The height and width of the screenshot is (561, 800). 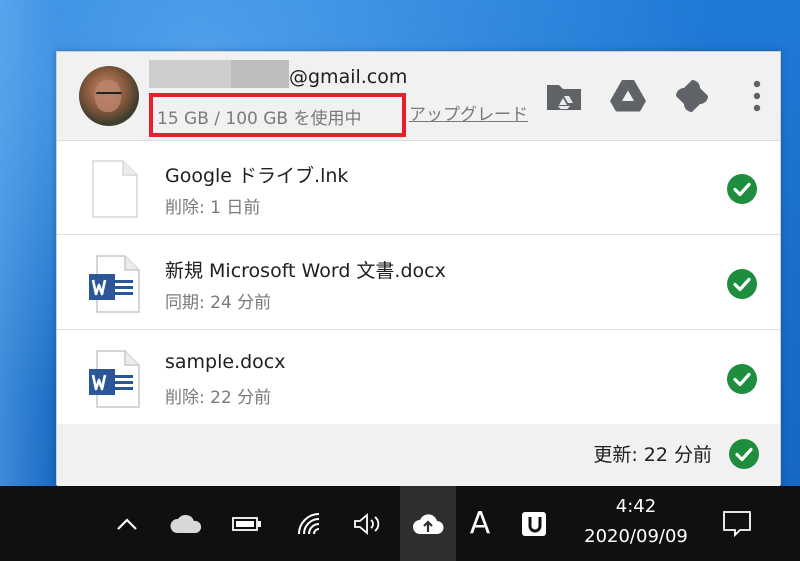 I want to click on avatar-glasses, so click(x=109, y=95).